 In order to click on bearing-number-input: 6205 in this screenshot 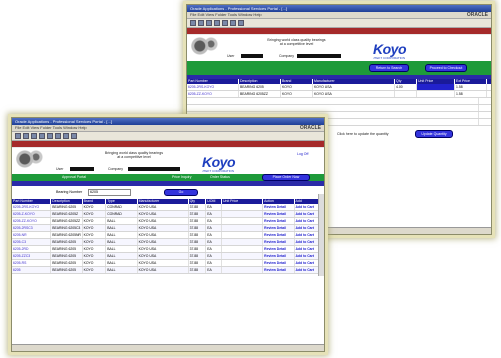, I will do `click(109, 192)`.